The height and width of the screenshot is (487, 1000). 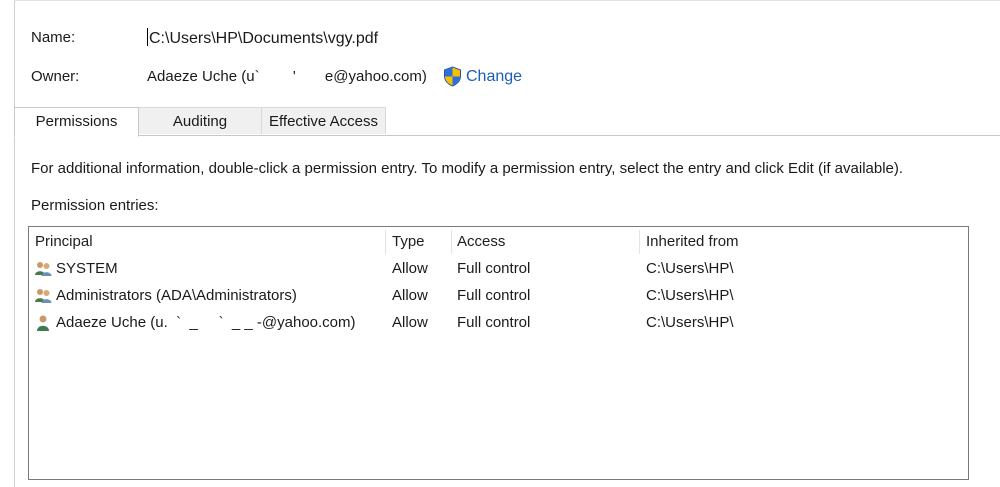 What do you see at coordinates (507, 0) in the screenshot?
I see `dialog-top-border` at bounding box center [507, 0].